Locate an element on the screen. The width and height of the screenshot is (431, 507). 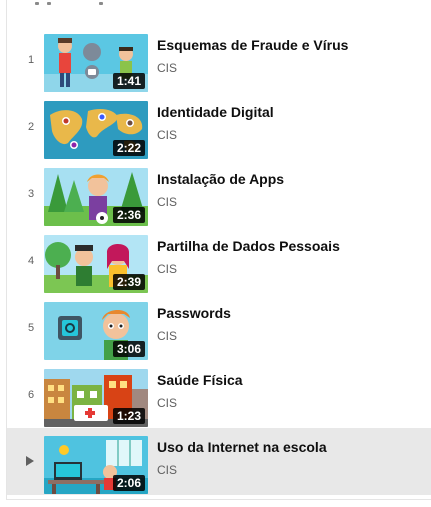
playlist-item: 1 1:41 Esquemas de Fraude e Vírus CIS is located at coordinates (219, 59).